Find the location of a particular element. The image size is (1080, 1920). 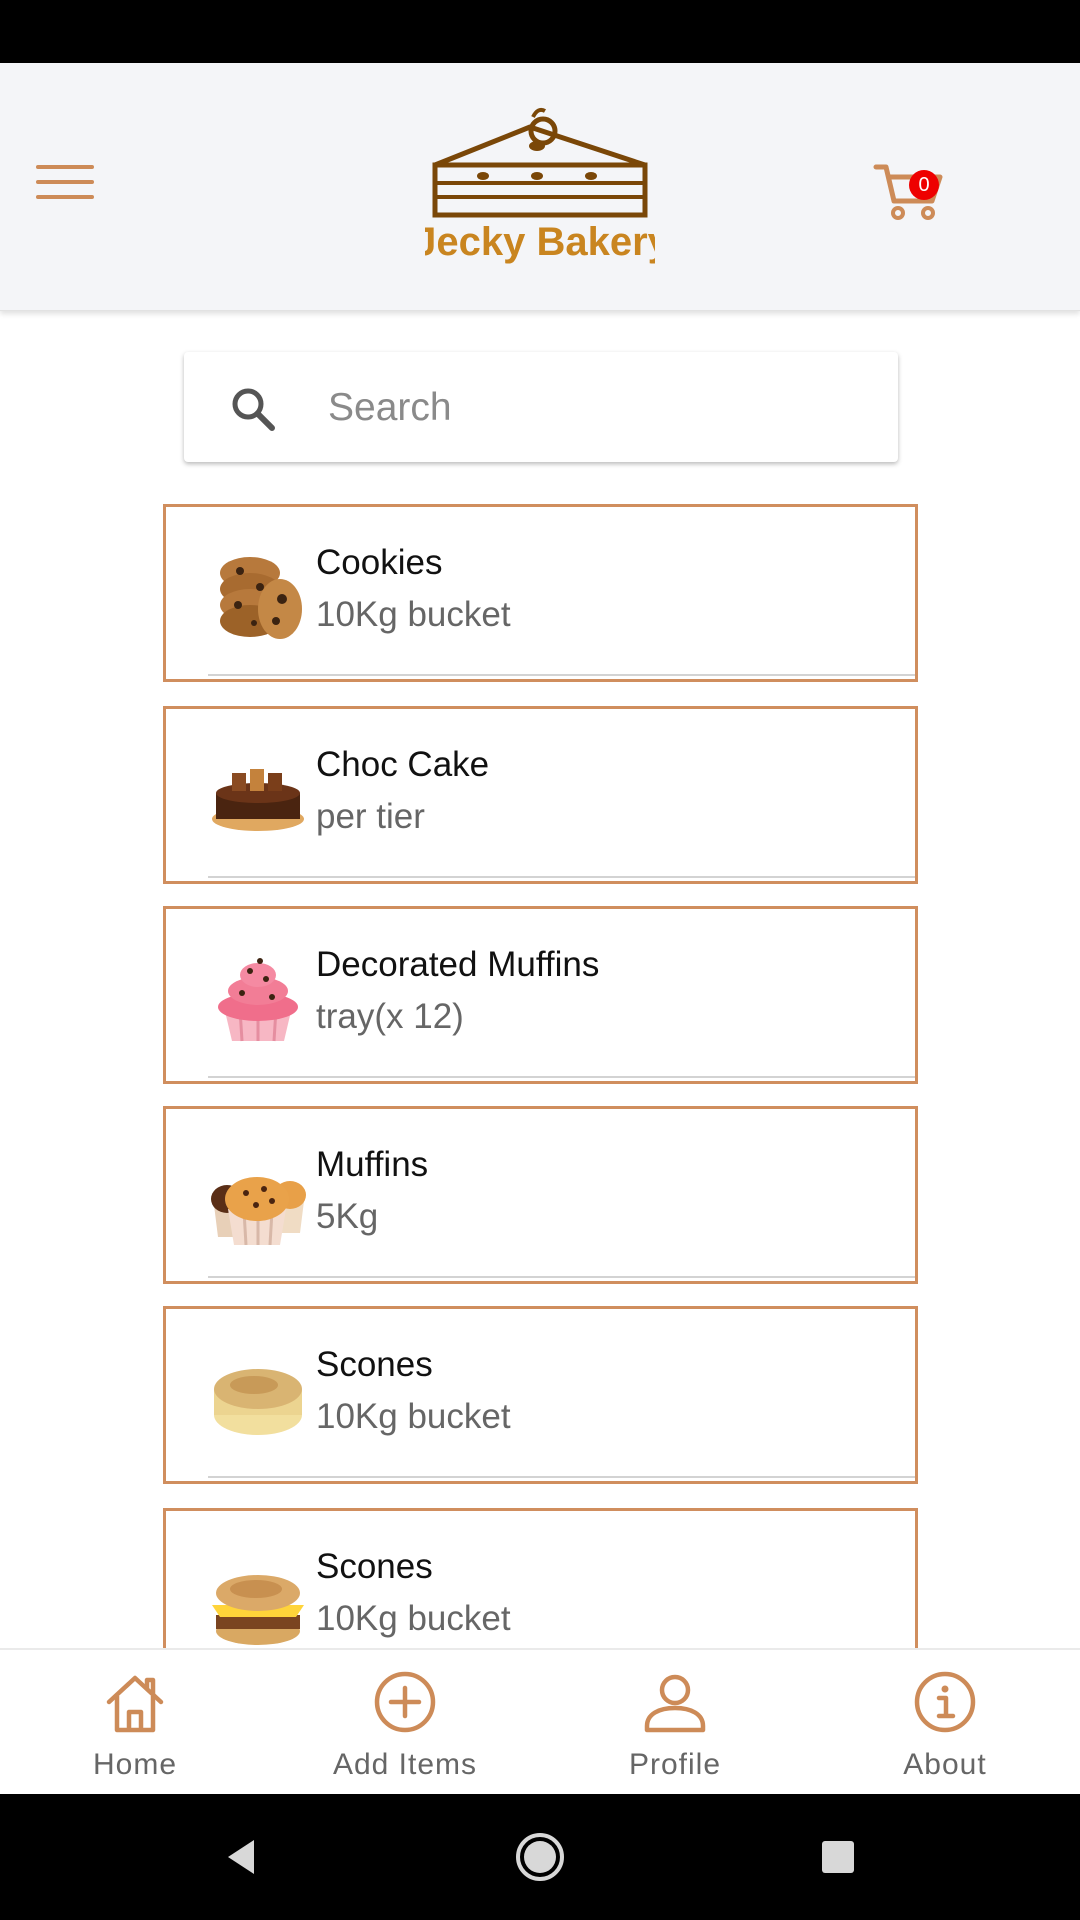

product-card: Cookies 10Kg bucket is located at coordinates (540, 593).